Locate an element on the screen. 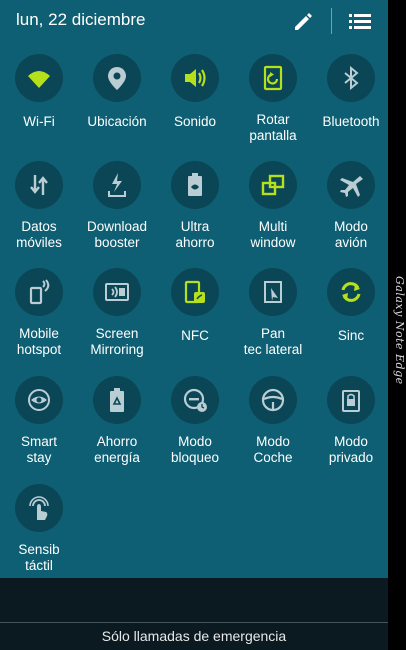 This screenshot has width=406, height=650. hotspot-icon is located at coordinates (39, 292).